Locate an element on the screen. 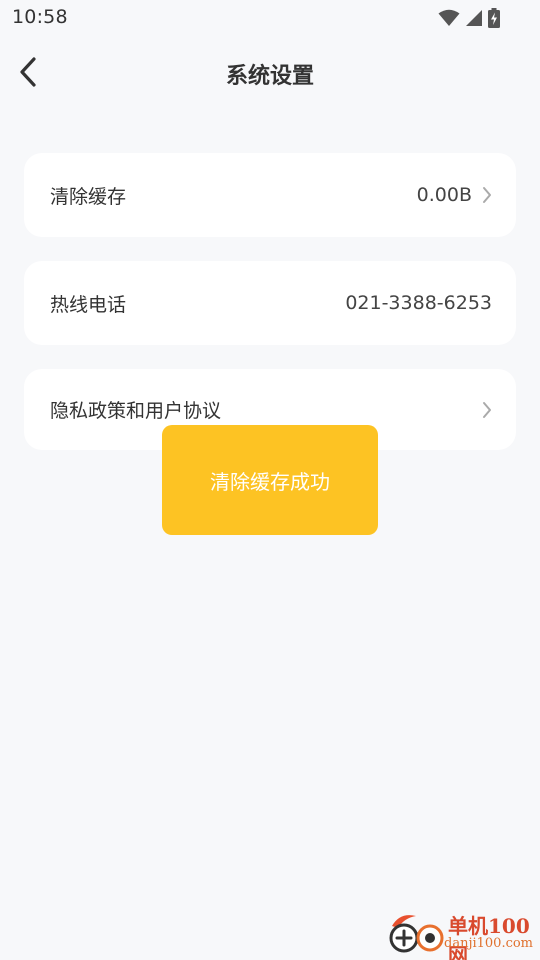 This screenshot has width=540, height=960. settings-item-label: 热线电话 is located at coordinates (88, 304).